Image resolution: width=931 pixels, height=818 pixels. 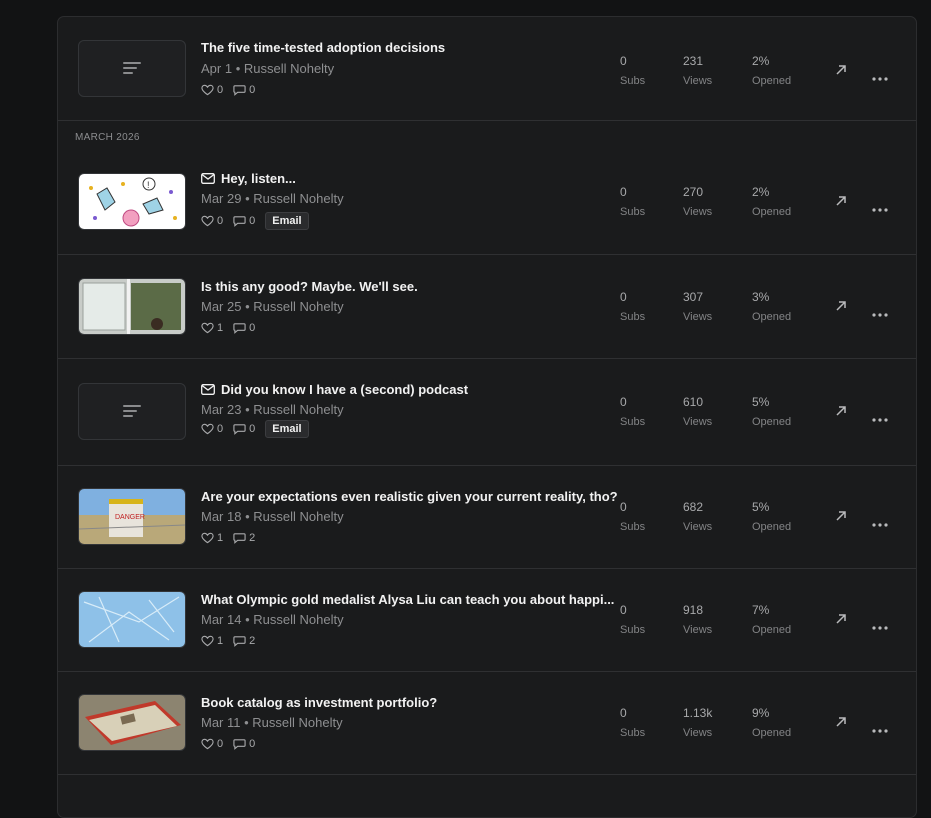 I want to click on post-thumbnail: DANGER, so click(x=132, y=516).